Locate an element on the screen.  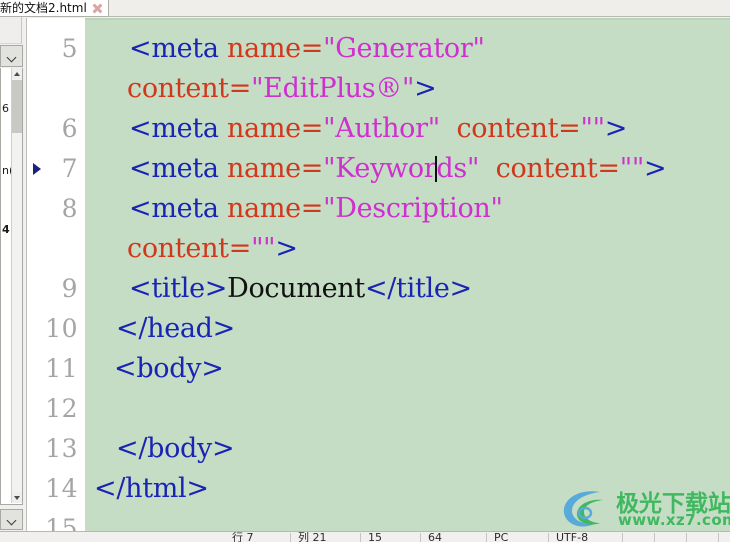
code-token-str: "Keywor is located at coordinates (380, 168).